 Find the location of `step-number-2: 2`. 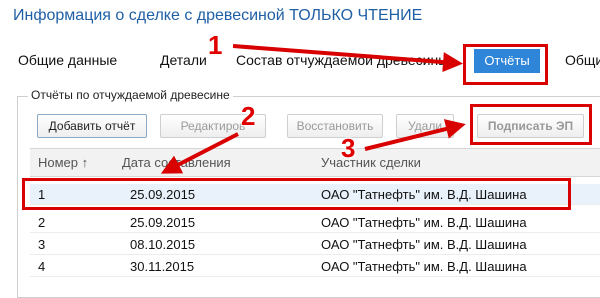

step-number-2: 2 is located at coordinates (248, 116).